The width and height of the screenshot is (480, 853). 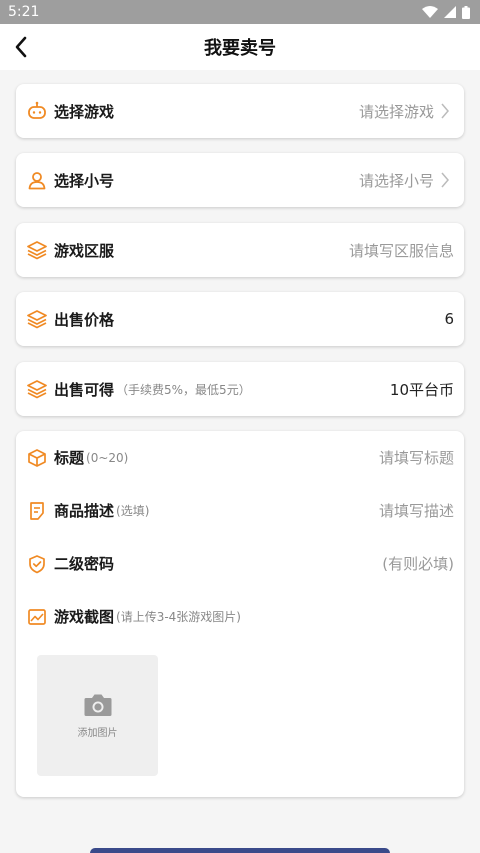 What do you see at coordinates (133, 511) in the screenshot?
I see `description-hint: (选填)` at bounding box center [133, 511].